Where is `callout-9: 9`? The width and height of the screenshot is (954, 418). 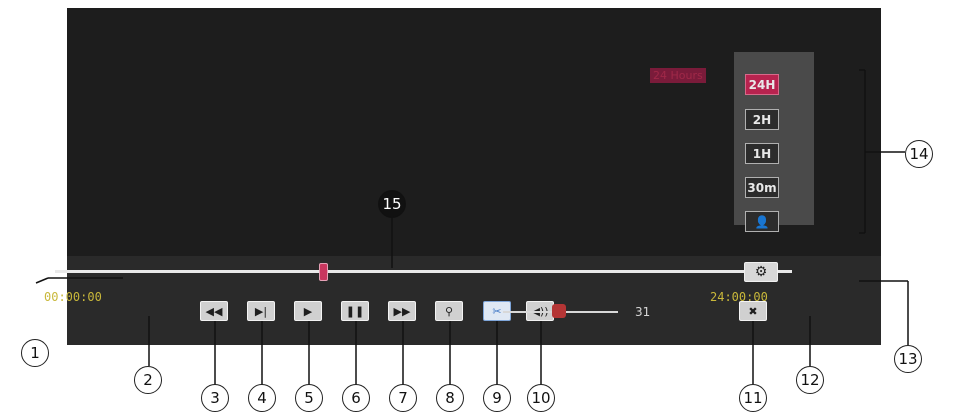
callout-9: 9 is located at coordinates (497, 398).